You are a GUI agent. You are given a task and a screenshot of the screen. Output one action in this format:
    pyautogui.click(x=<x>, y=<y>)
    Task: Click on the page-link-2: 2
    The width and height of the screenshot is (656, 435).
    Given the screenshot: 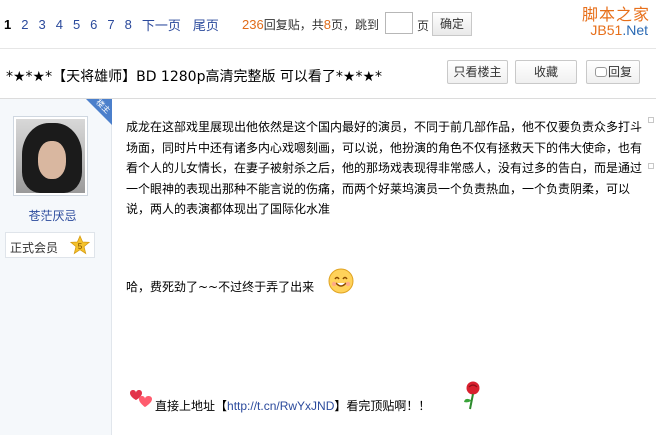 What is the action you would take?
    pyautogui.click(x=24, y=24)
    